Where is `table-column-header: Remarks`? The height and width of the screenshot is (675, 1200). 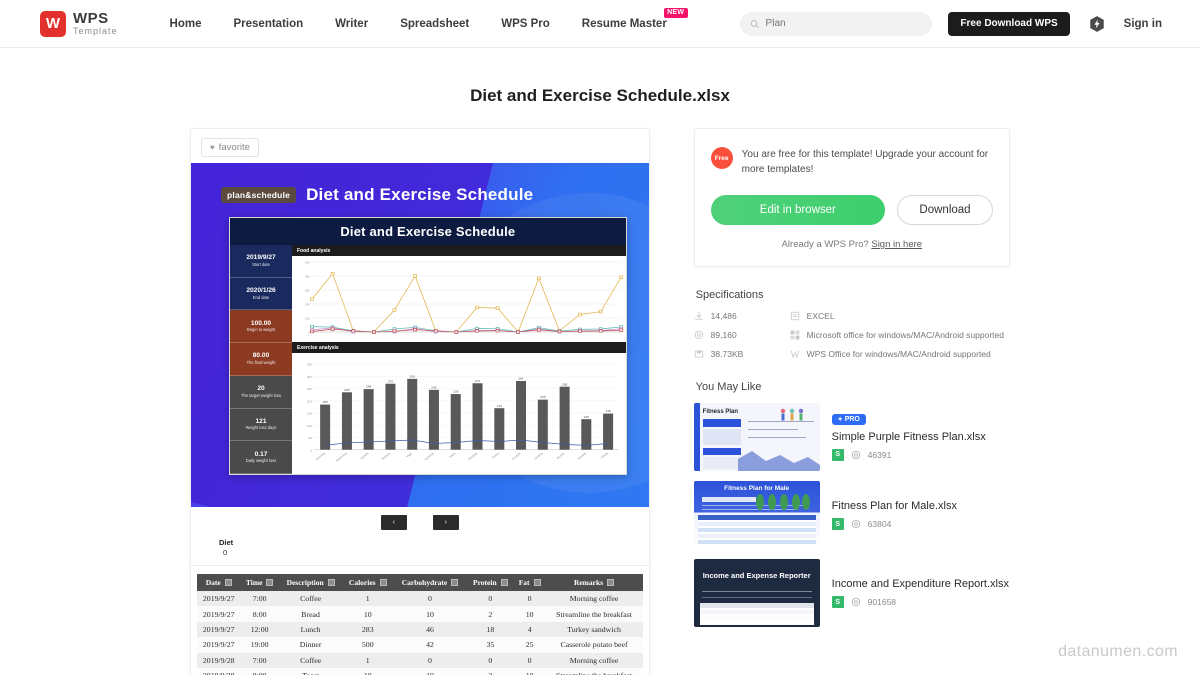
table-column-header: Remarks is located at coordinates (594, 582).